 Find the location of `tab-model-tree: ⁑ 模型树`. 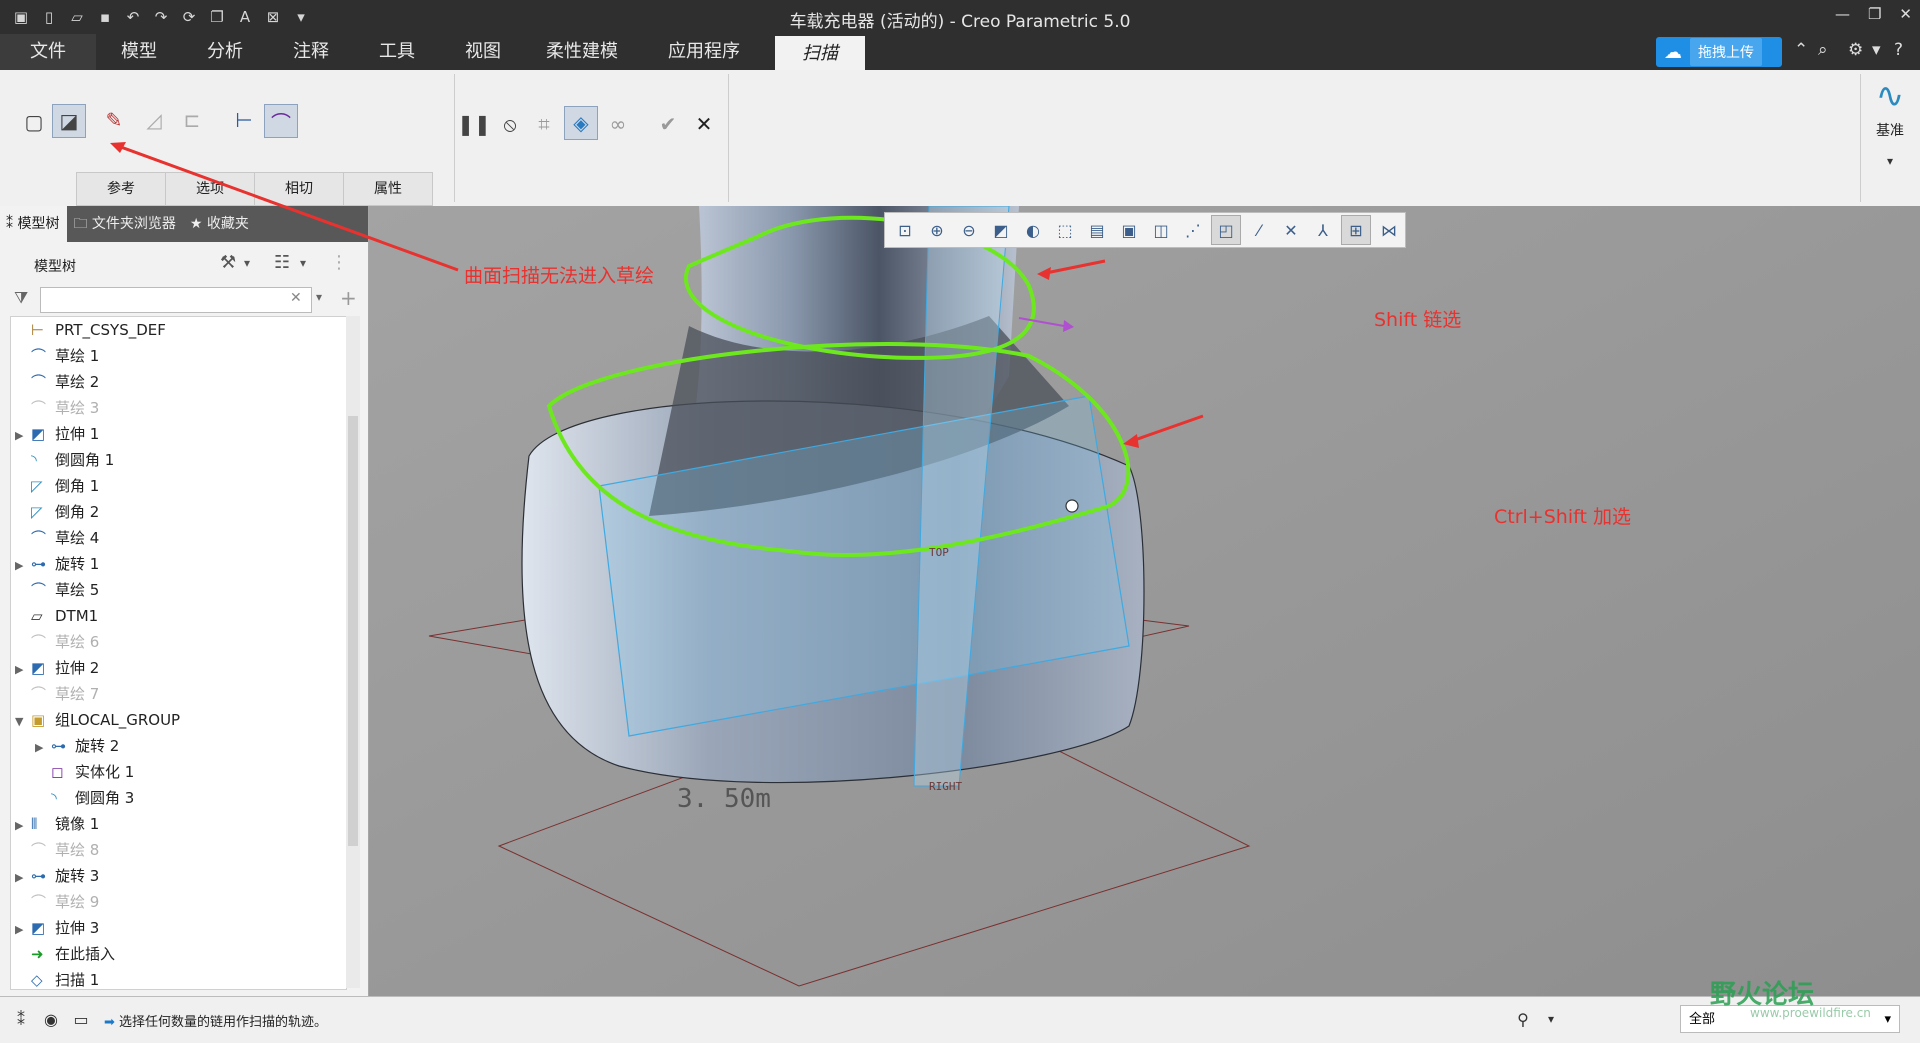

tab-model-tree: ⁑ 模型树 is located at coordinates (34, 224).